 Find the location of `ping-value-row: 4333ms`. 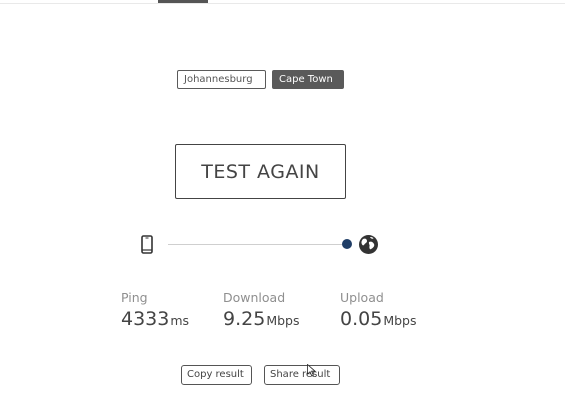

ping-value-row: 4333ms is located at coordinates (155, 319).